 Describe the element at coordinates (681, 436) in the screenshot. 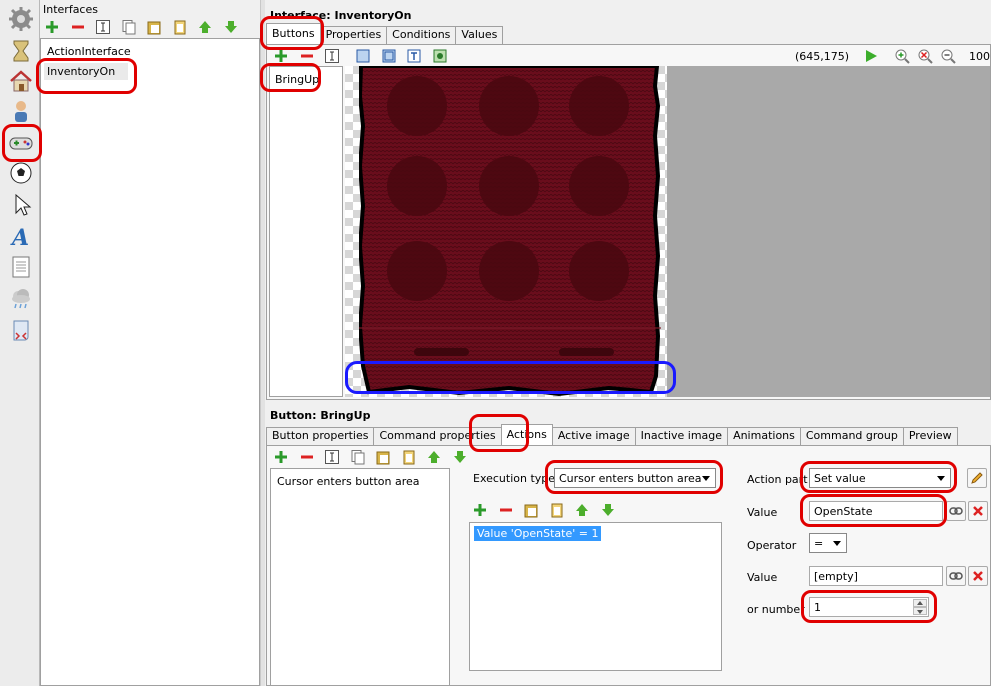

I see `tab-inactive-image: Inactive image` at that location.